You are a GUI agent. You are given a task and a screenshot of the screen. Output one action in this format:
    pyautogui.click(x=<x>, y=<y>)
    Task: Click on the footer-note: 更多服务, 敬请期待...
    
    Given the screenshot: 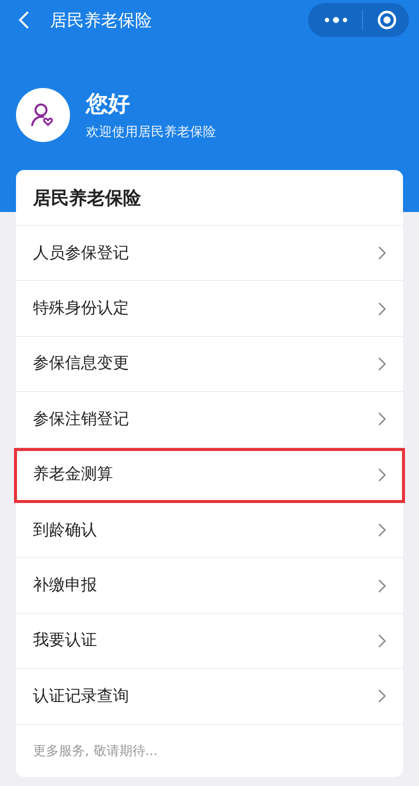 What is the action you would take?
    pyautogui.click(x=95, y=751)
    